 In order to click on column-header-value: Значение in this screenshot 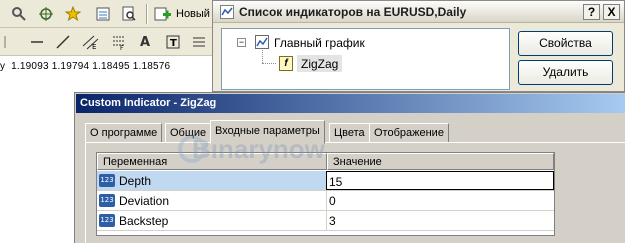, I will do `click(440, 161)`.